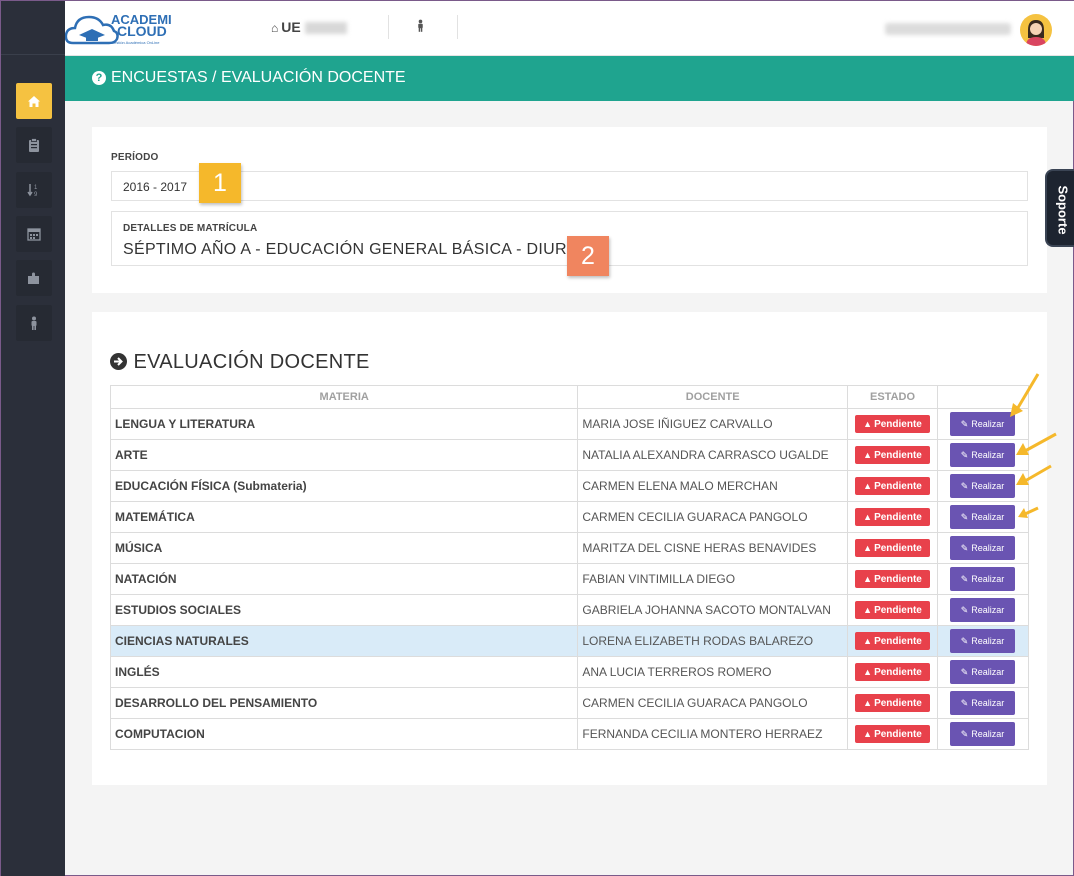 The image size is (1074, 876). What do you see at coordinates (34, 101) in the screenshot?
I see `home-icon` at bounding box center [34, 101].